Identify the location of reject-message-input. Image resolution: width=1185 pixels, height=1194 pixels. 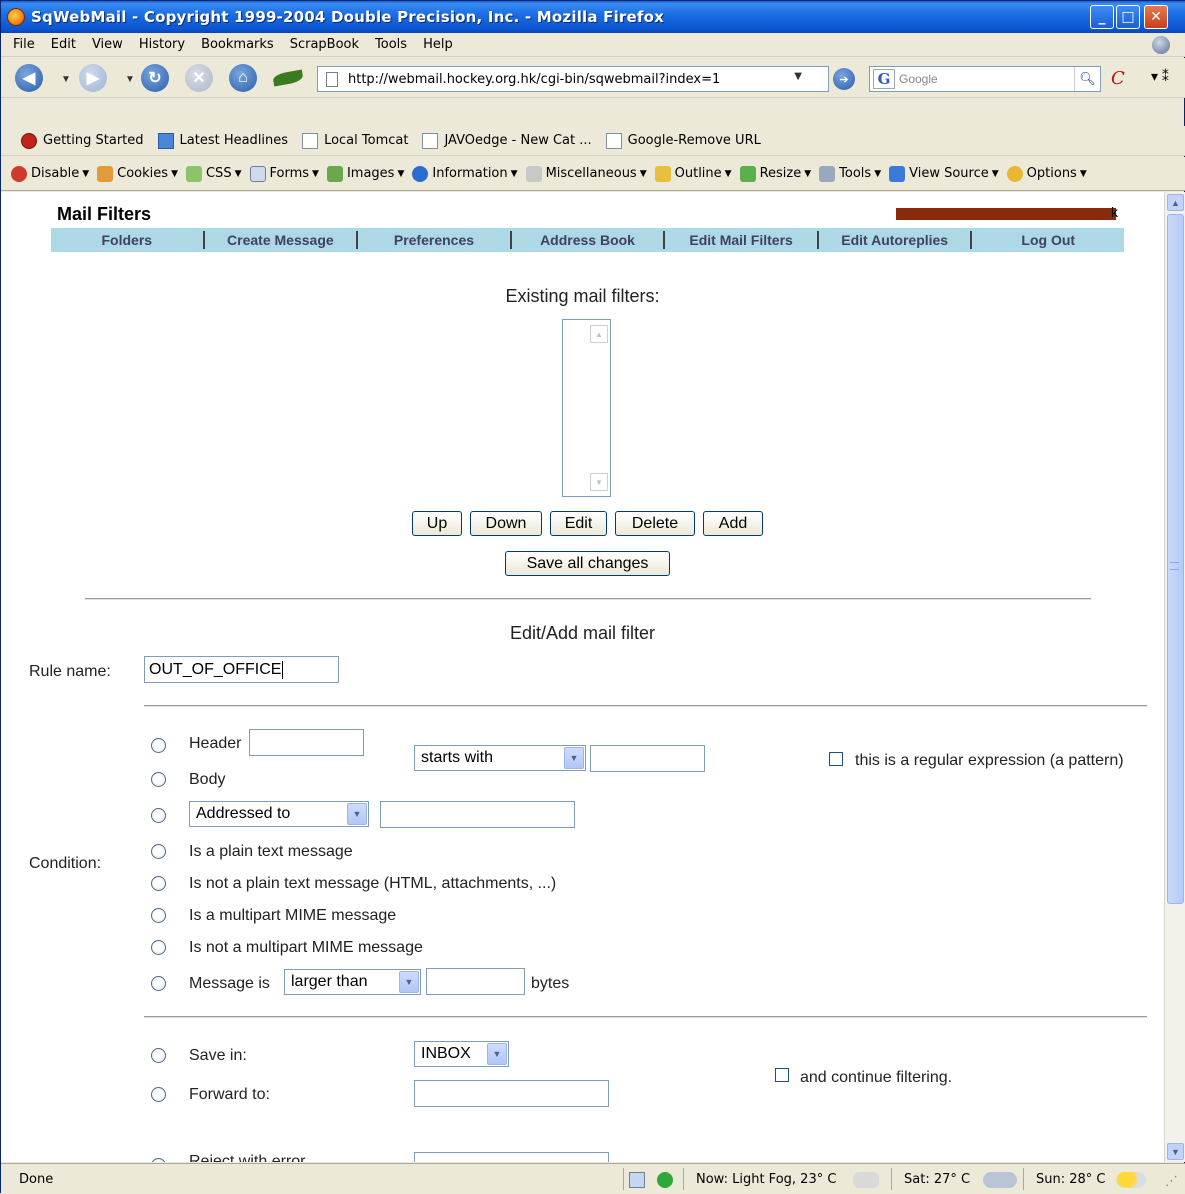
(511, 1157).